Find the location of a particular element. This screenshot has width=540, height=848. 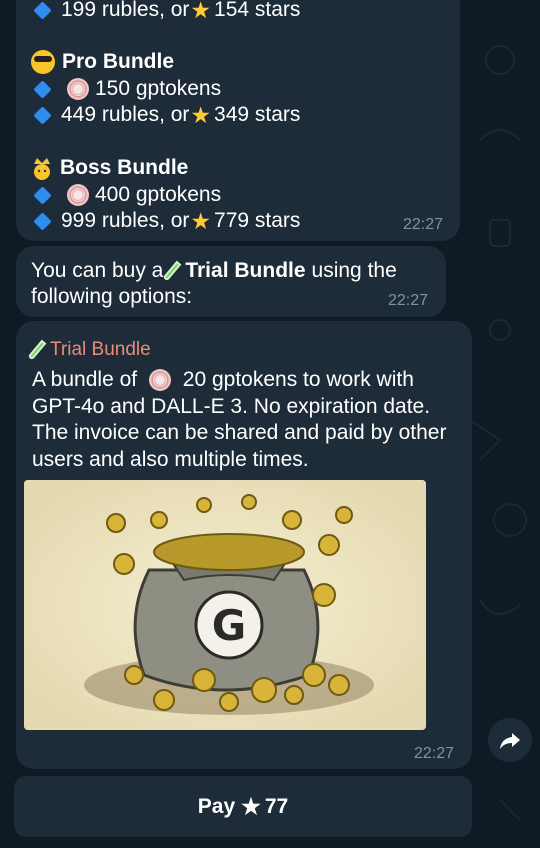

top-bundle-price-line: 199 rubles, or ★ 154 stars is located at coordinates (165, 11).